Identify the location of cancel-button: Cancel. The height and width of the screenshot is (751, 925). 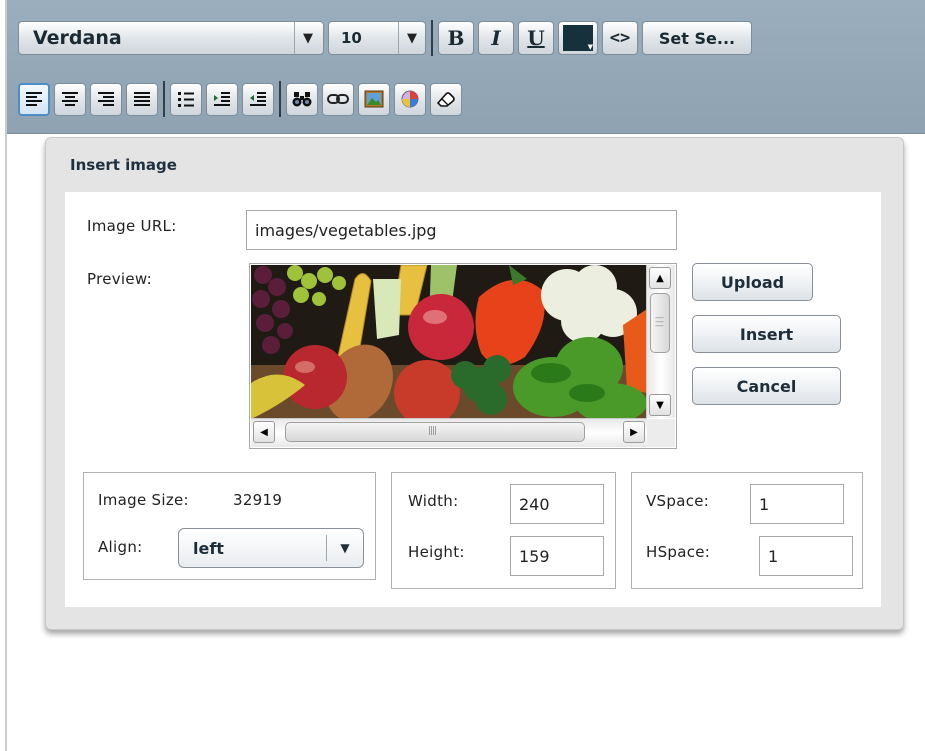
(766, 386).